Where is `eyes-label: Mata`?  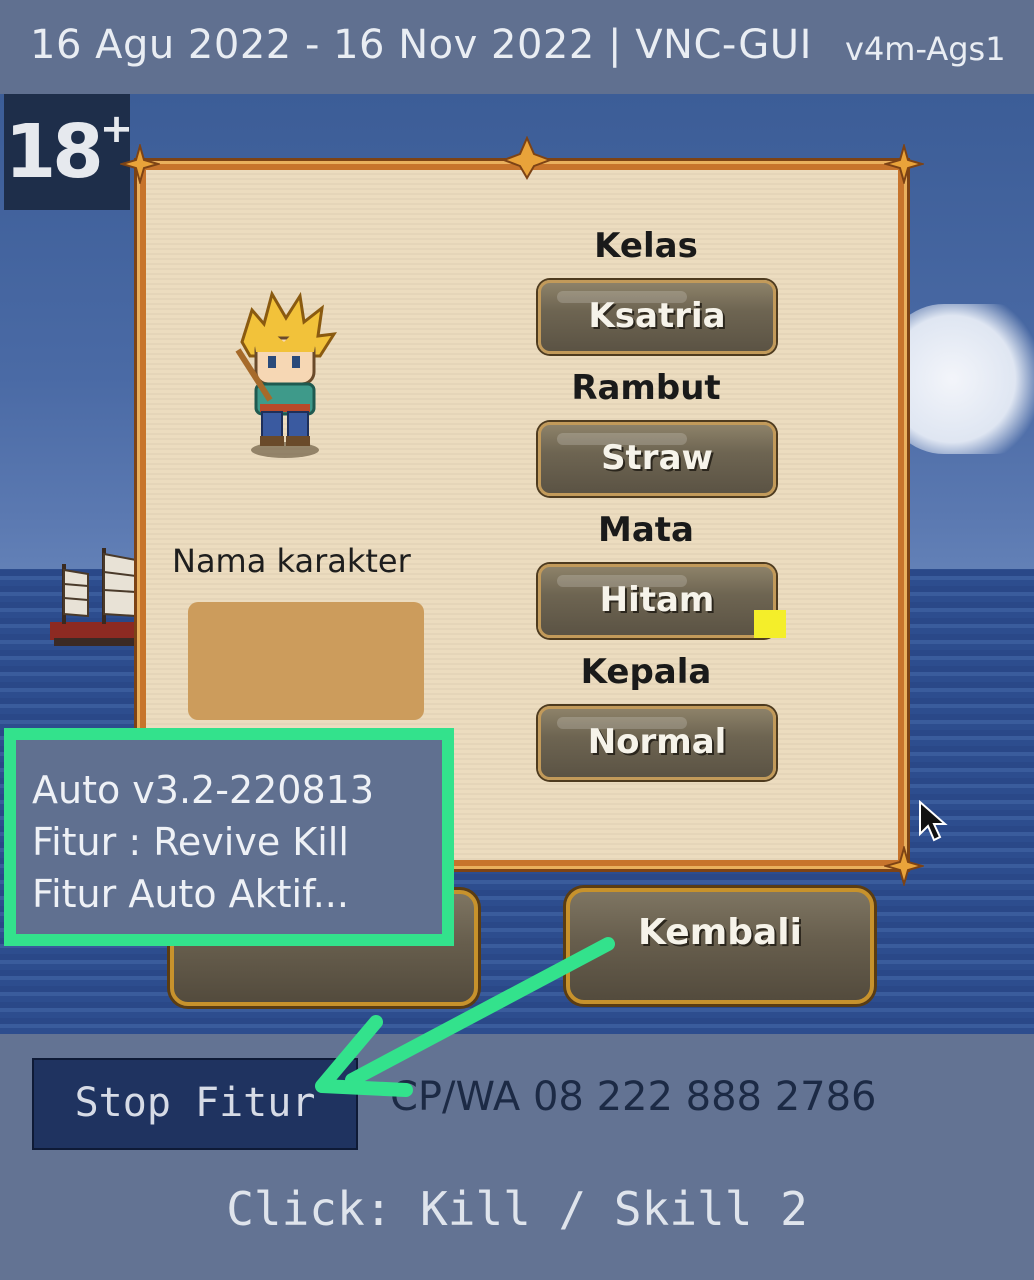 eyes-label: Mata is located at coordinates (646, 530).